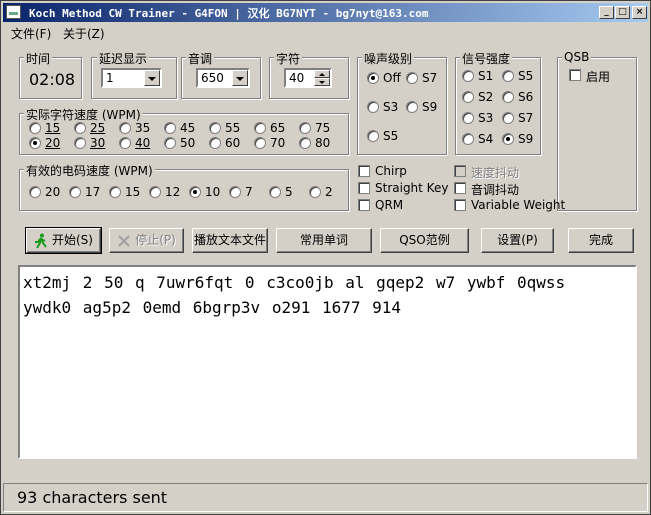 The image size is (651, 515). I want to click on minimize-button: _, so click(606, 12).